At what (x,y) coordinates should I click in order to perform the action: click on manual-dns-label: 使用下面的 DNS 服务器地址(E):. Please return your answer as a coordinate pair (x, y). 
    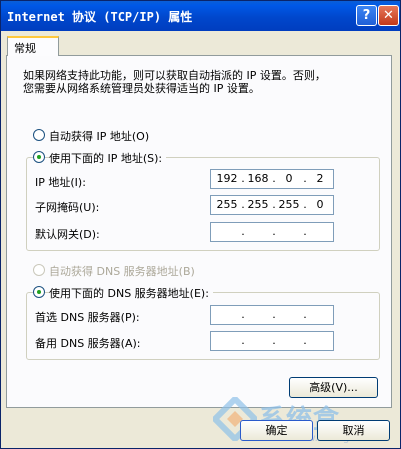
    Looking at the image, I should click on (131, 293).